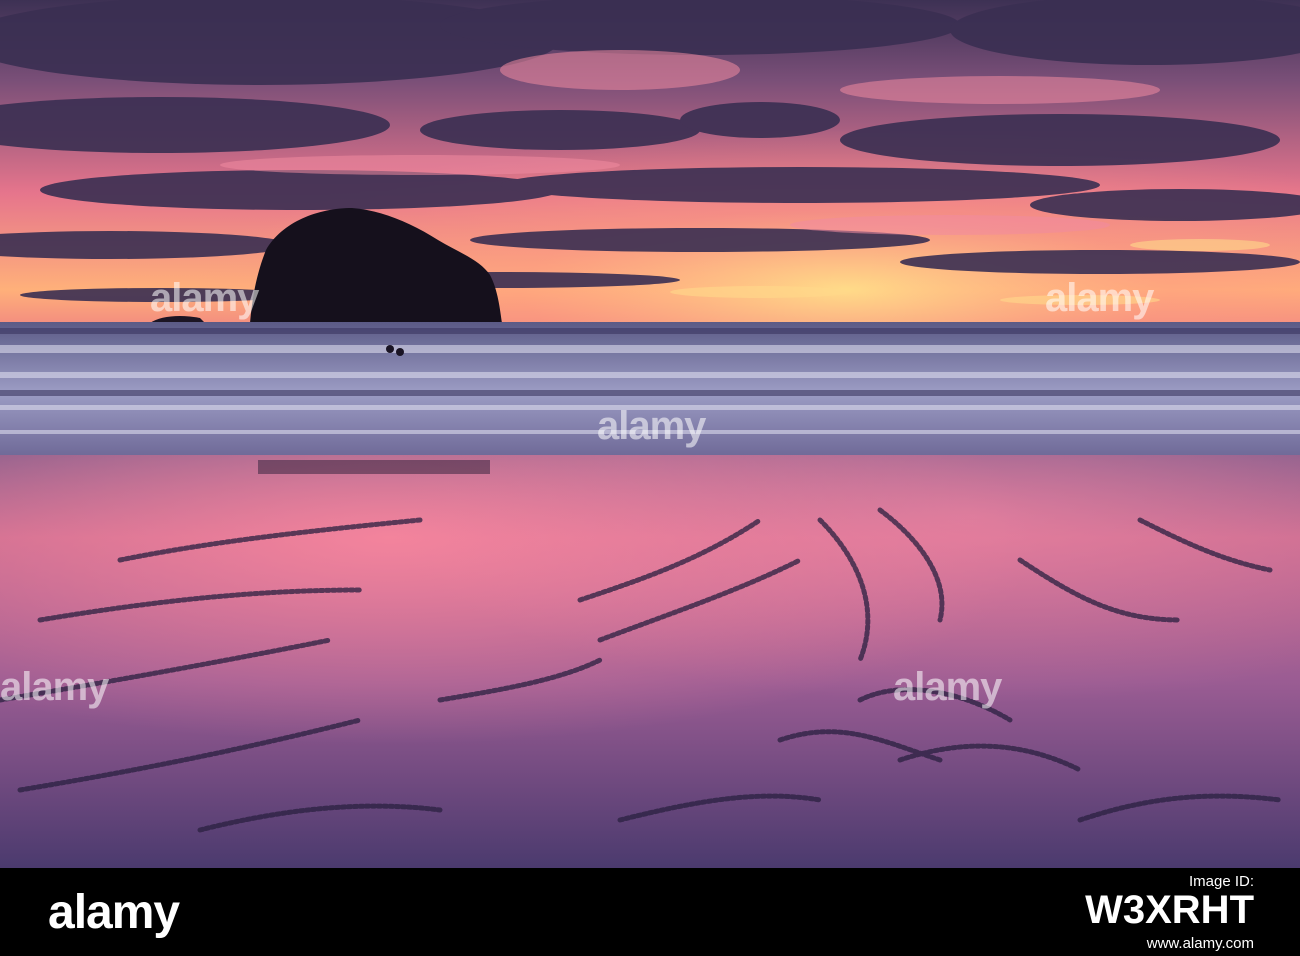 The width and height of the screenshot is (1300, 956). I want to click on brand-text: alamy, so click(114, 912).